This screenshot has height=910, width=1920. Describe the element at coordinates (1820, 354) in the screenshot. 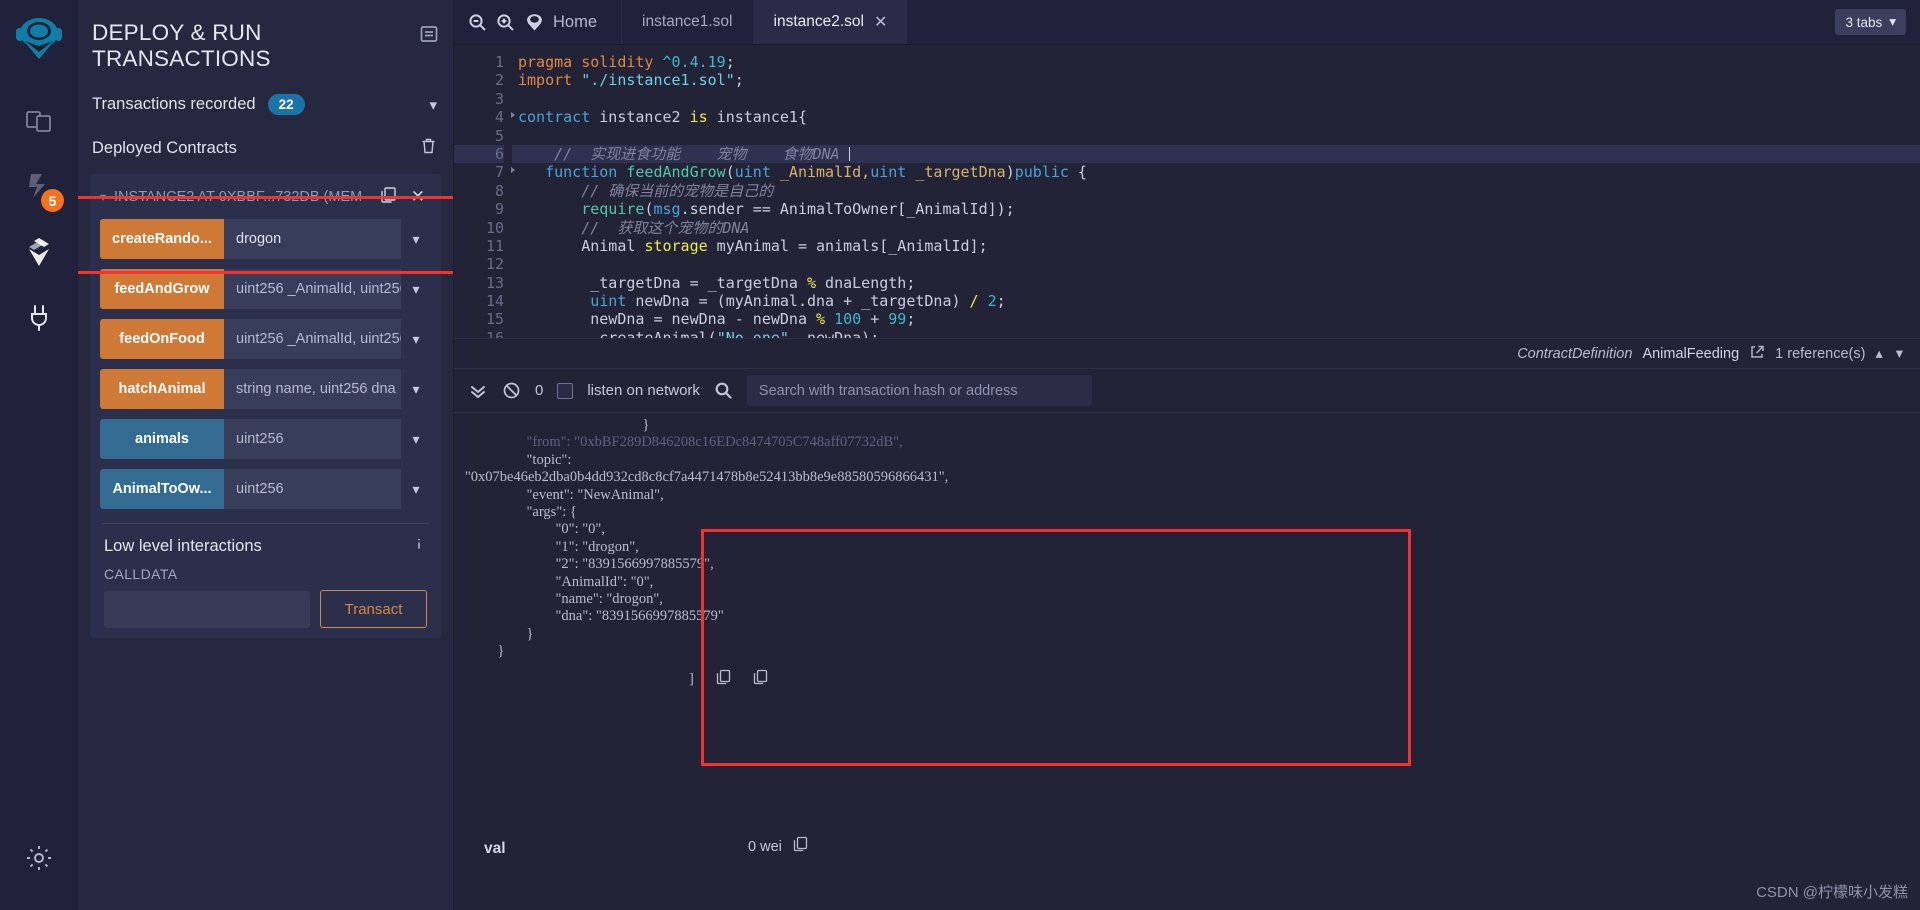

I see `reference-count: 1 reference(s)` at that location.